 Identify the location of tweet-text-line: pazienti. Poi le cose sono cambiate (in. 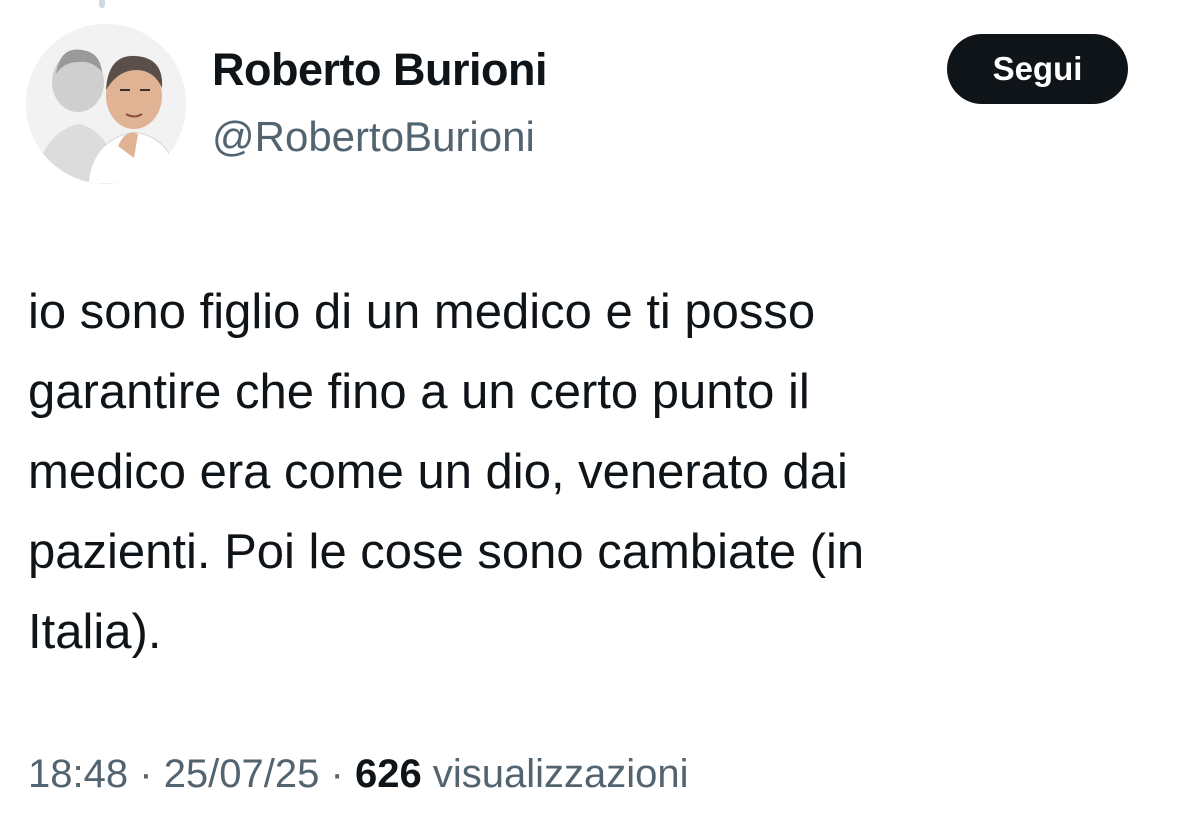
(446, 552).